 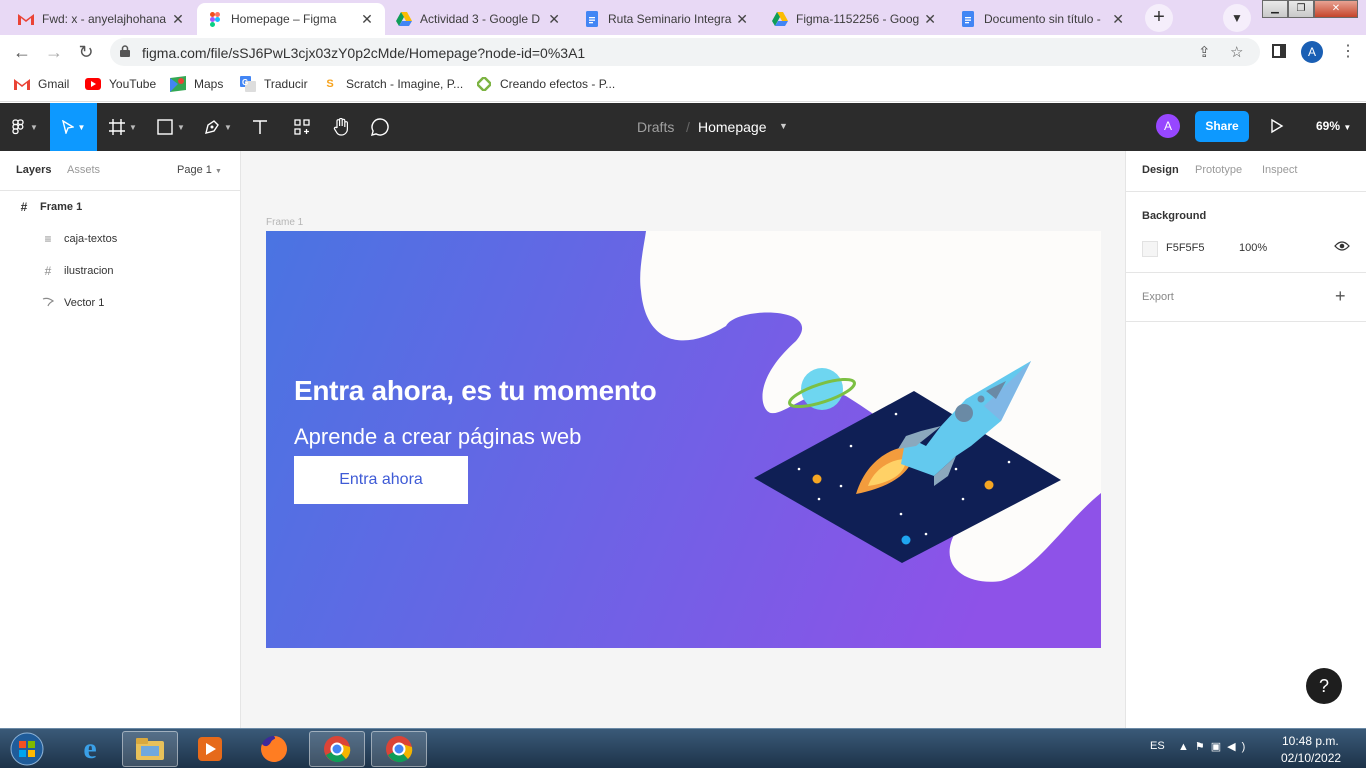 What do you see at coordinates (22, 53) in the screenshot?
I see `back-icon: ←` at bounding box center [22, 53].